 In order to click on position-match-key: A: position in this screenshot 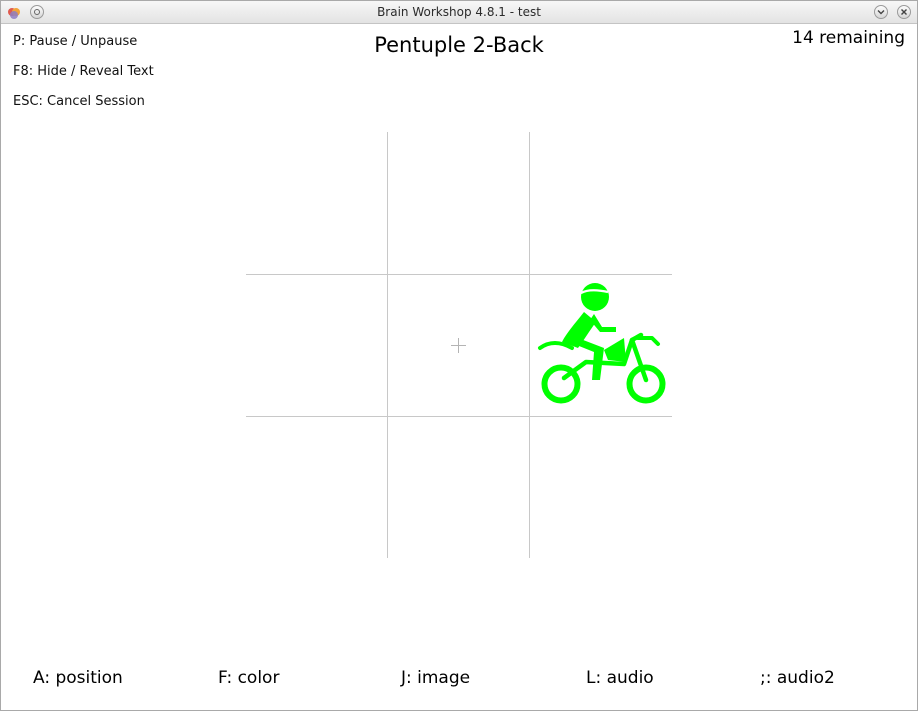, I will do `click(78, 678)`.